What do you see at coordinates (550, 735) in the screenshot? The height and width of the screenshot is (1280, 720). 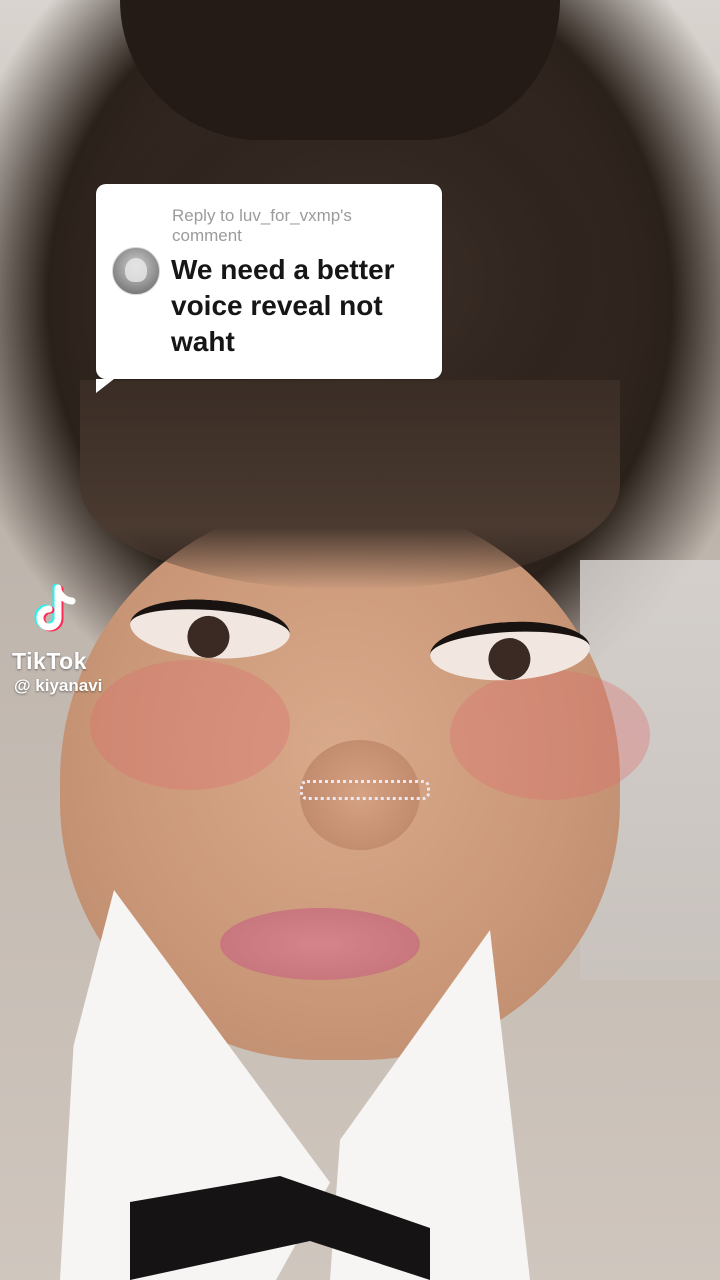 I see `right-cheek-blush` at bounding box center [550, 735].